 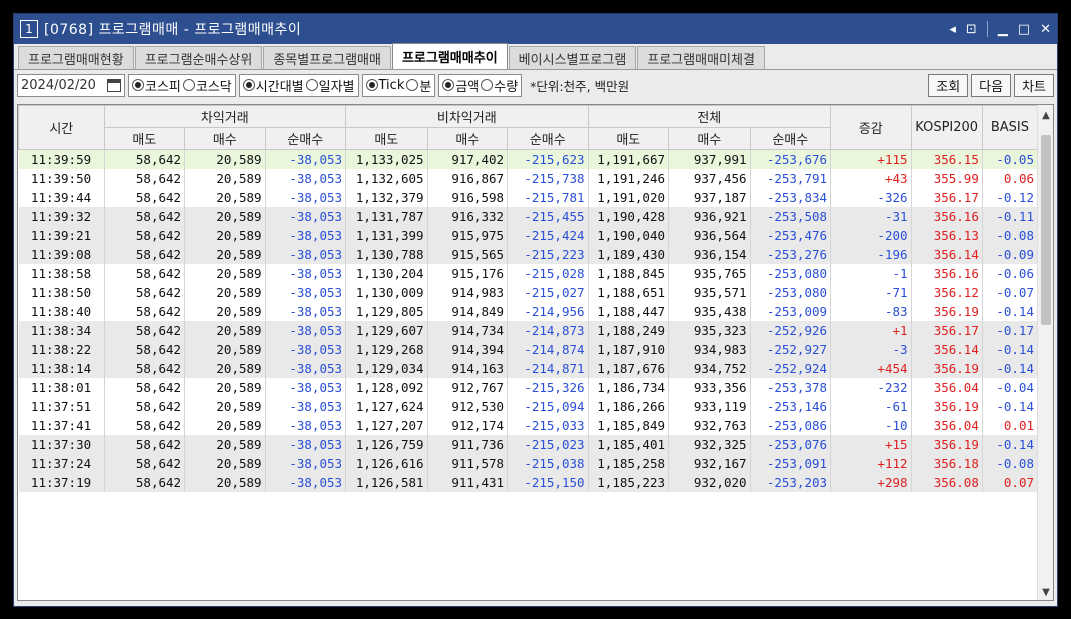 What do you see at coordinates (1003, 29) in the screenshot?
I see `minimize-icon: ▁` at bounding box center [1003, 29].